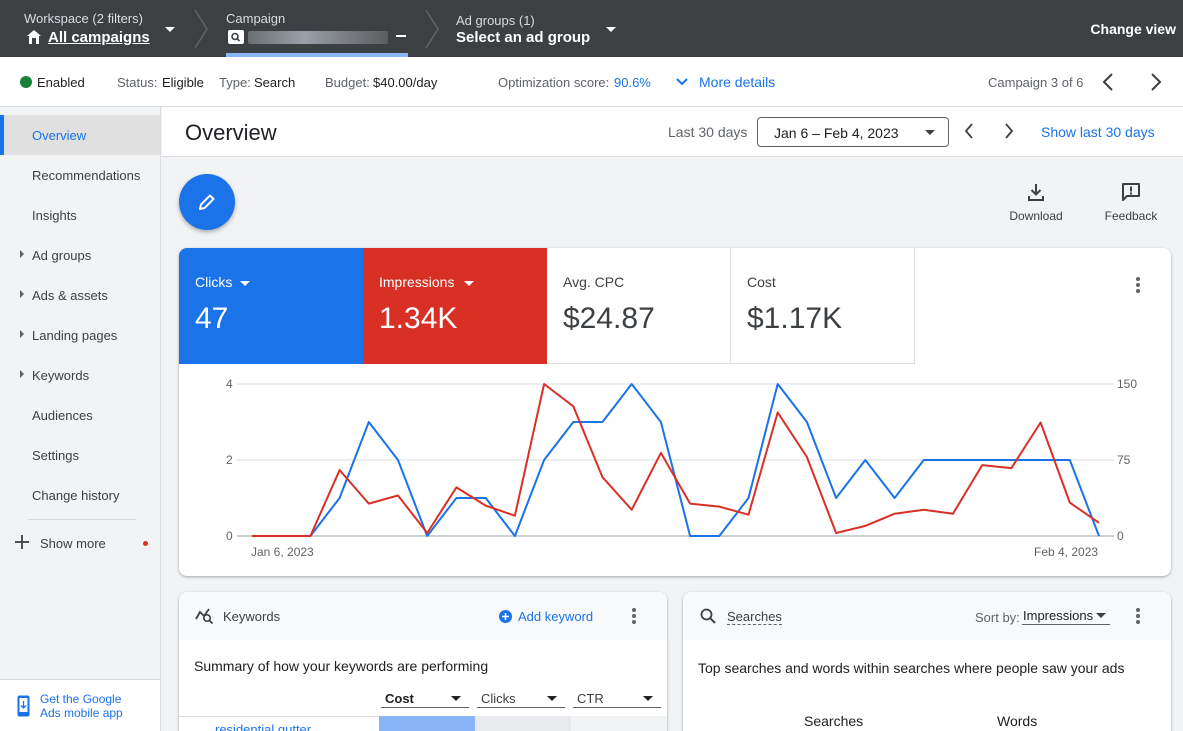 The width and height of the screenshot is (1183, 731). What do you see at coordinates (708, 132) in the screenshot?
I see `date-range-label: Last 30 days` at bounding box center [708, 132].